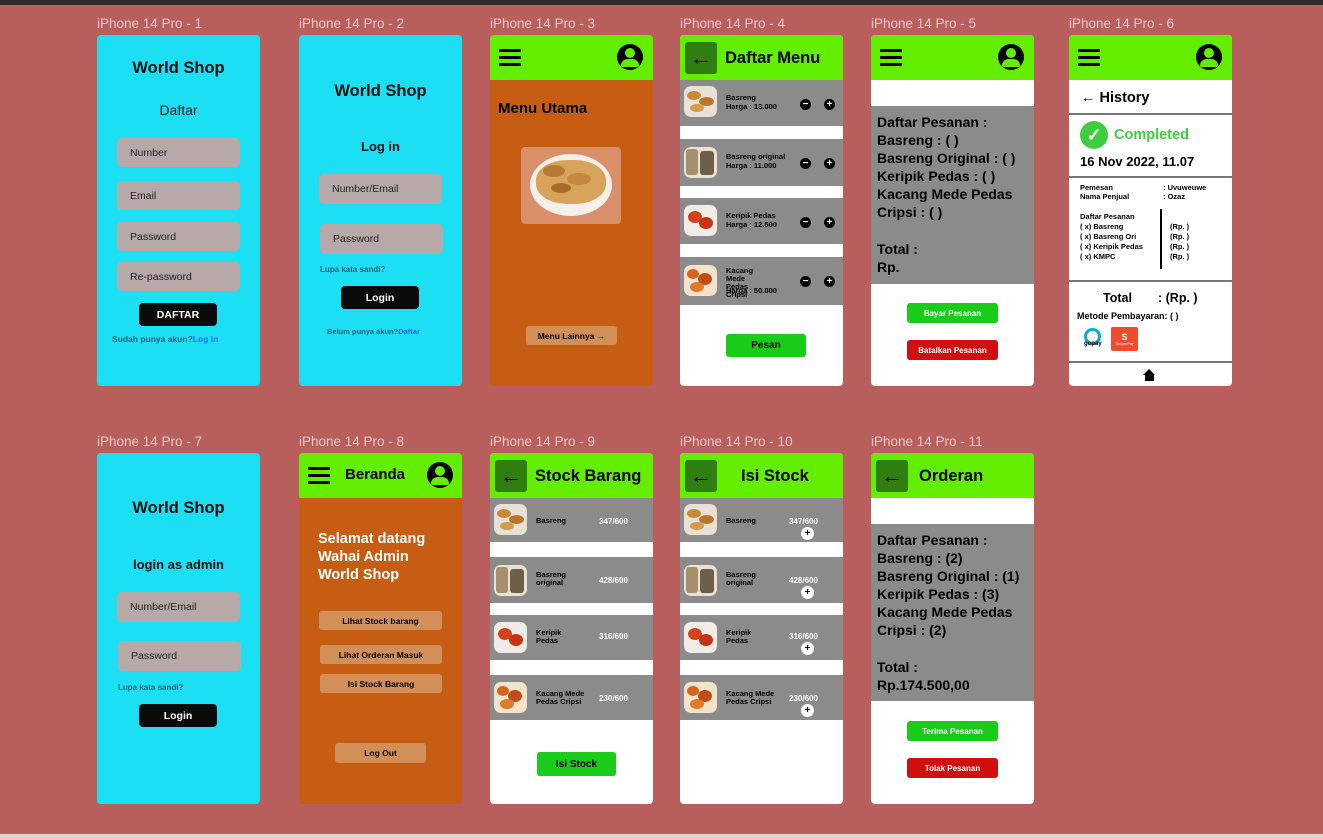  What do you see at coordinates (1149, 375) in the screenshot?
I see `home-icon` at bounding box center [1149, 375].